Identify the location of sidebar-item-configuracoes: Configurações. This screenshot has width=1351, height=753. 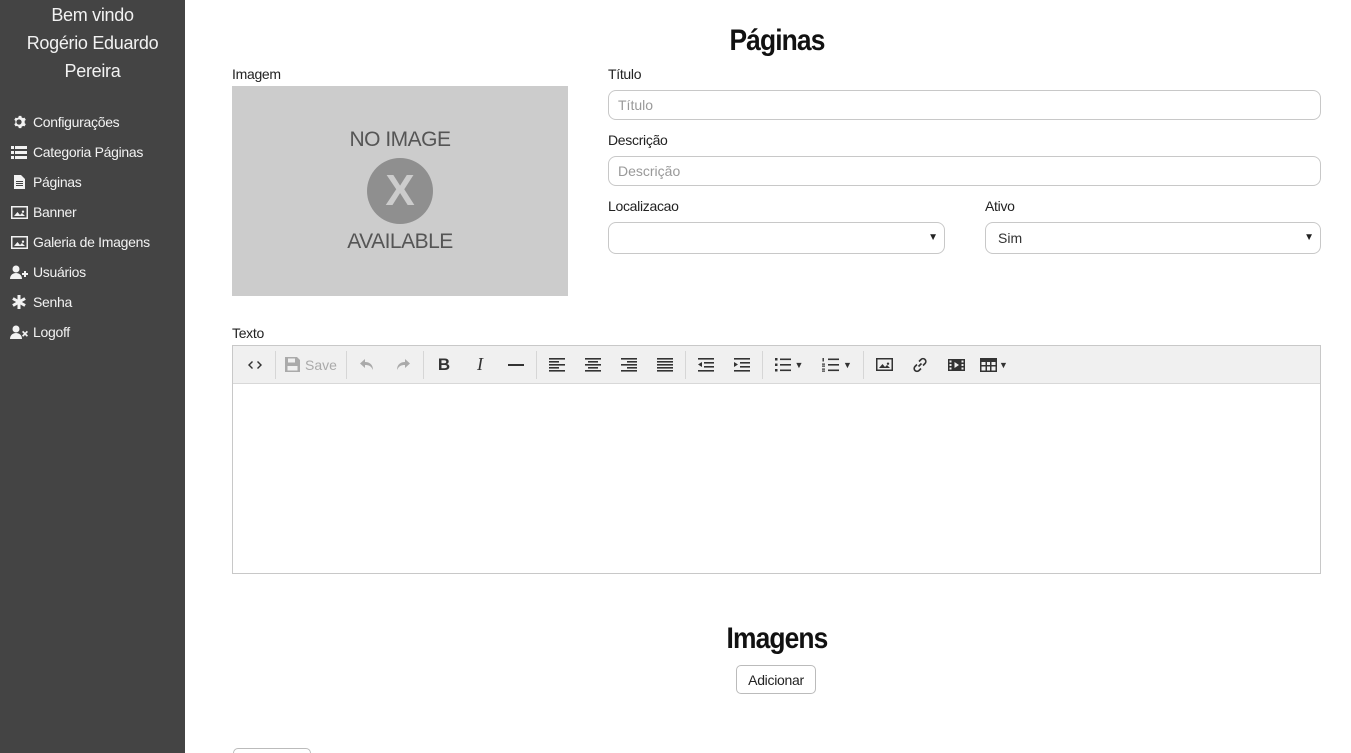
(92, 122).